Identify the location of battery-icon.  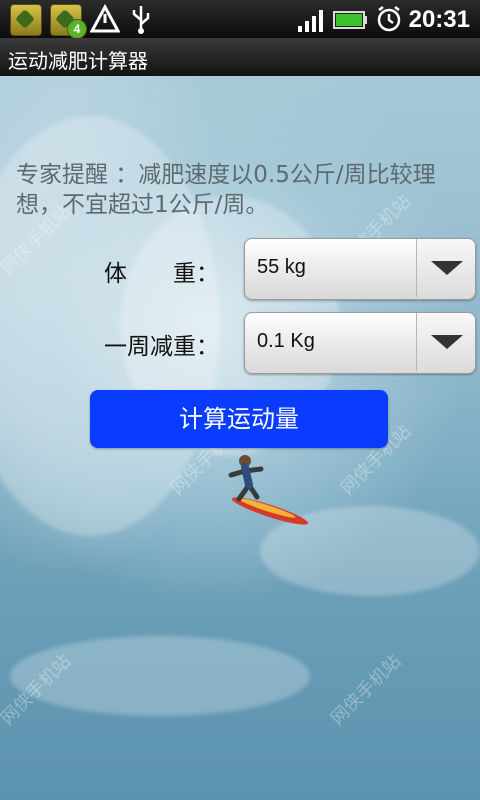
(350, 20).